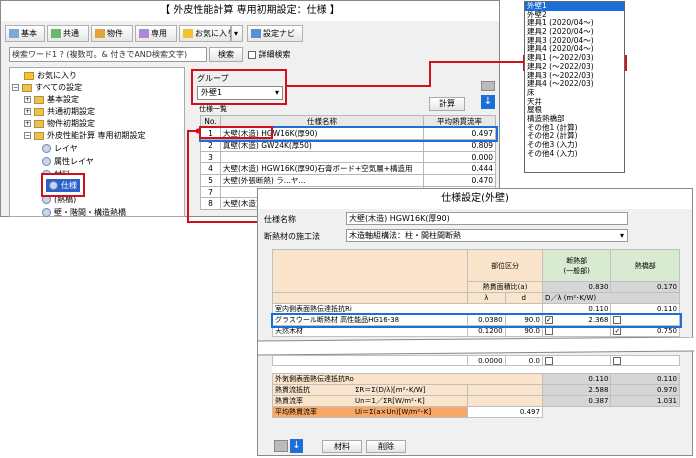 The image size is (696, 458). What do you see at coordinates (645, 287) in the screenshot?
I see `area-bridge: 0.170` at bounding box center [645, 287].